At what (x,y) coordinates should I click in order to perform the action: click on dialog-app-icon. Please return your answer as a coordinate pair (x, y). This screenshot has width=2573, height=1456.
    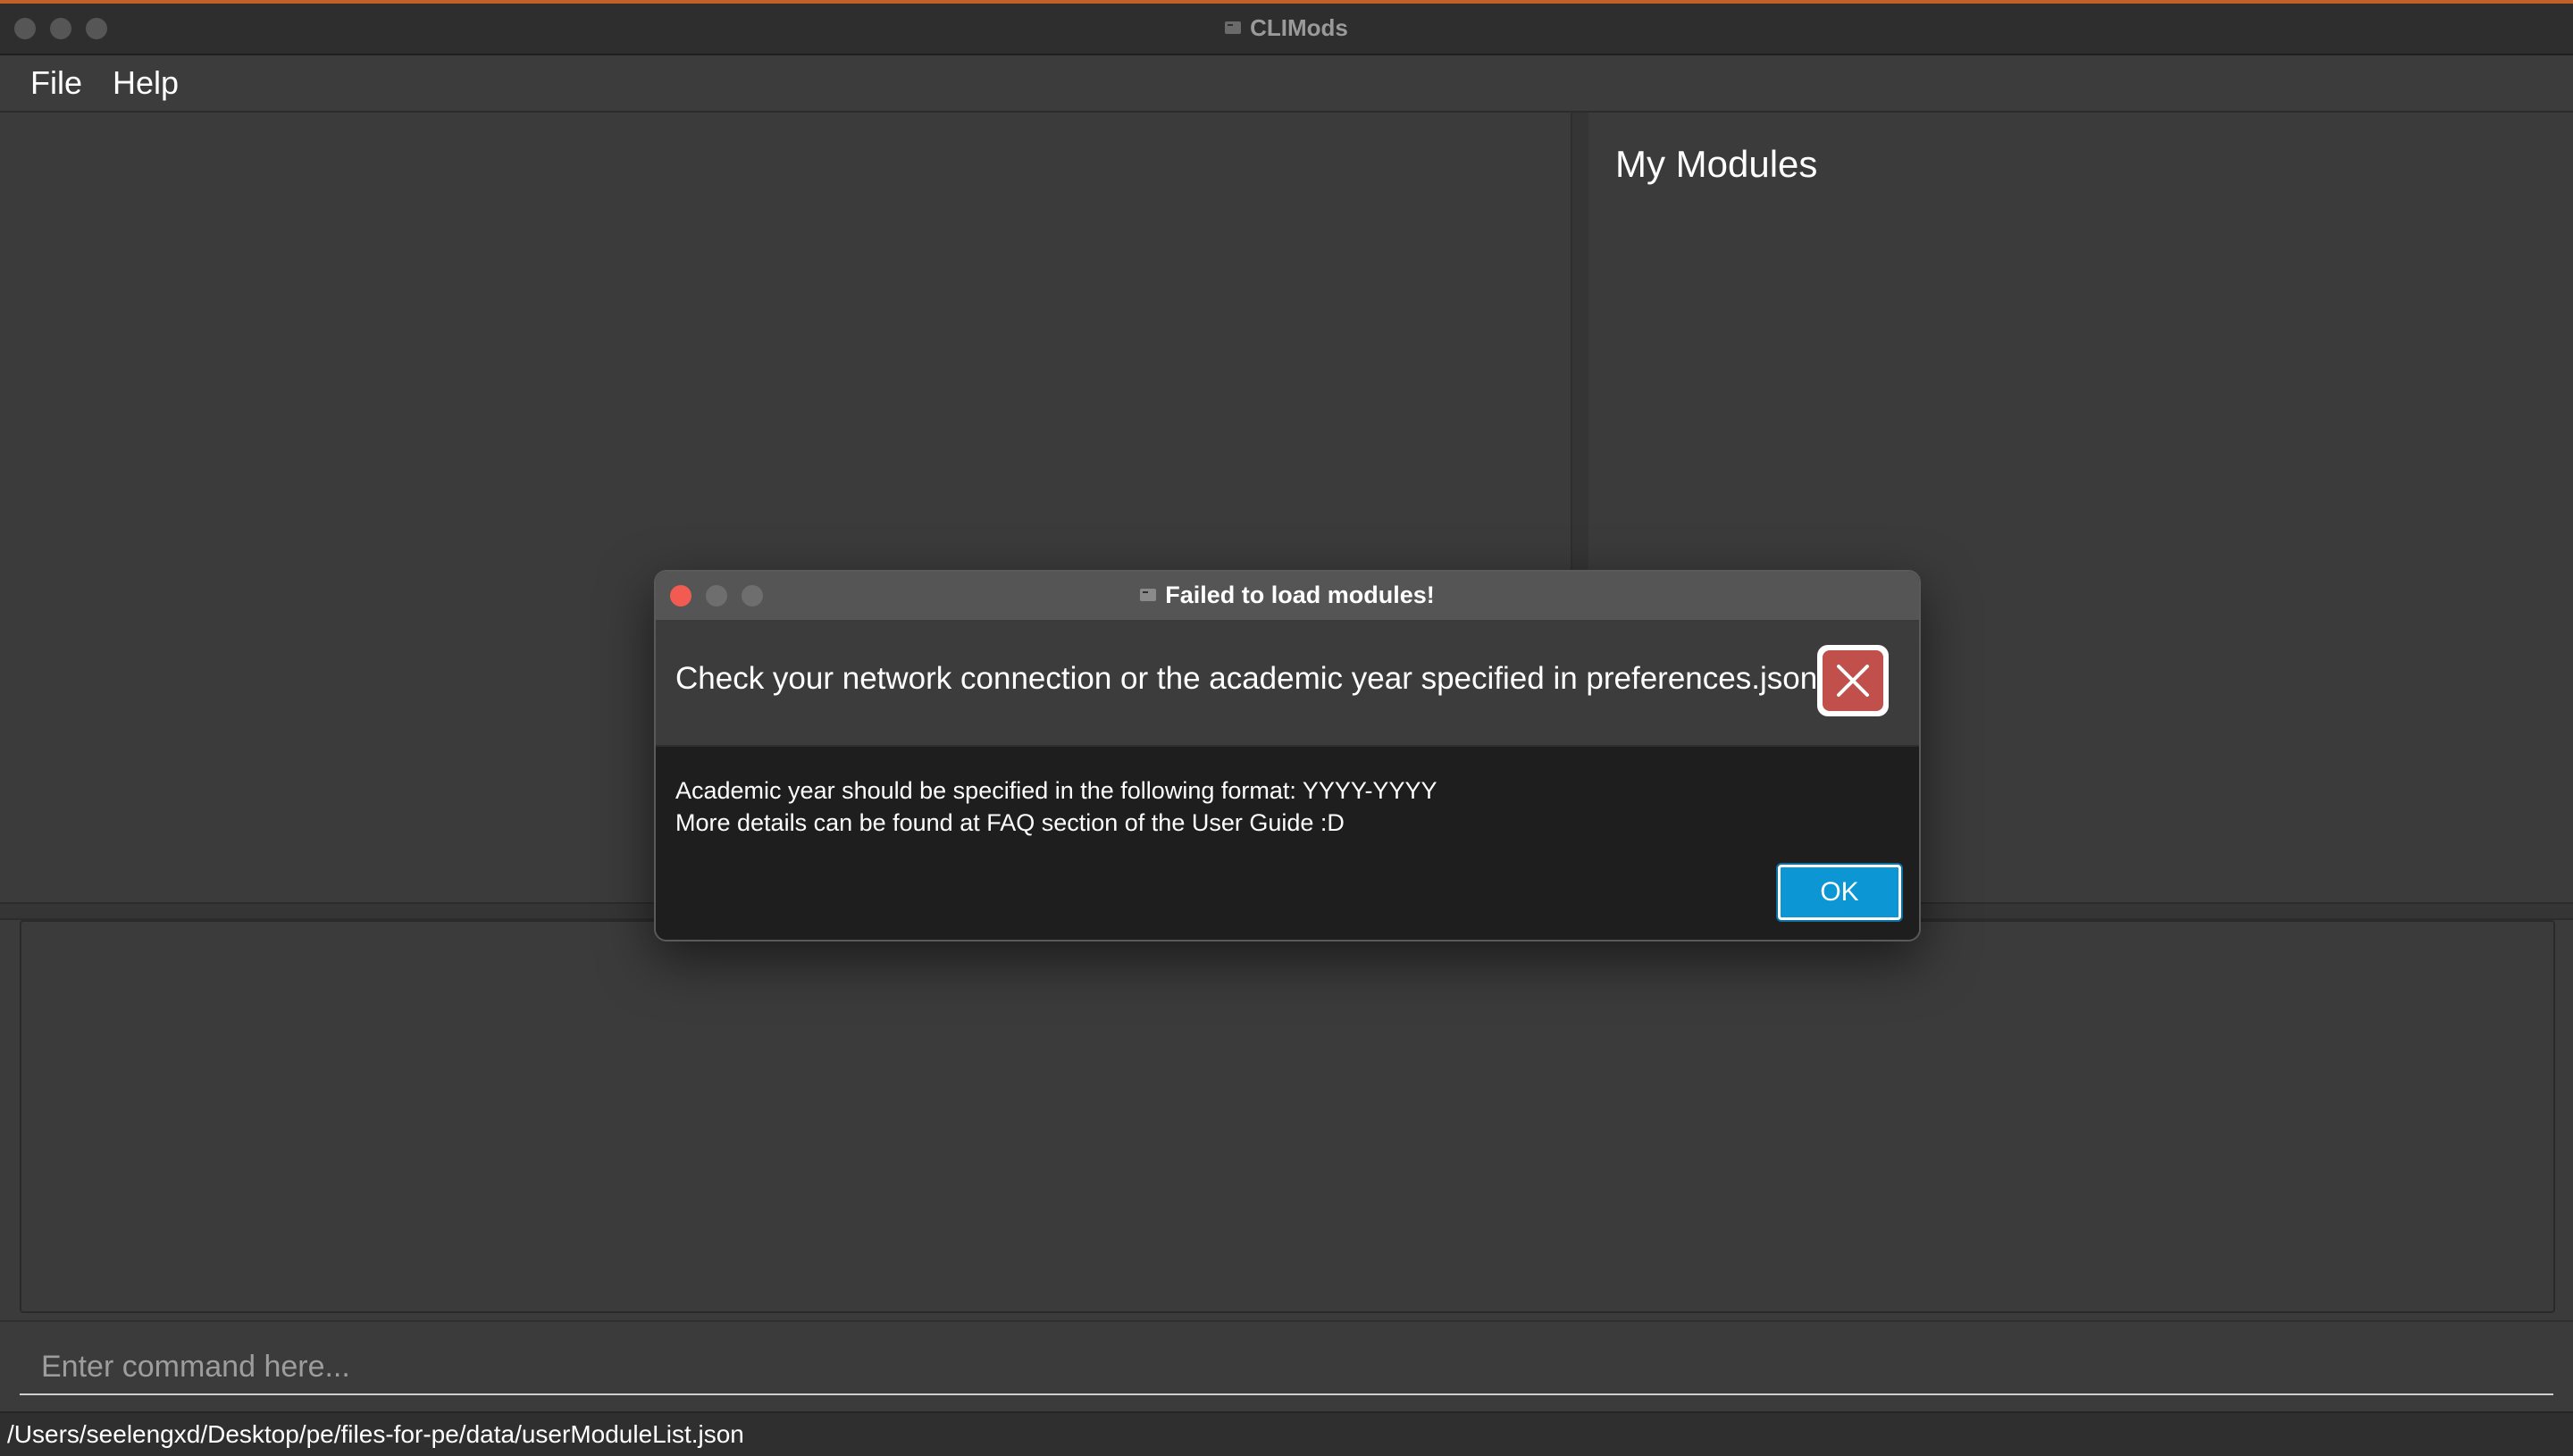
    Looking at the image, I should click on (1148, 595).